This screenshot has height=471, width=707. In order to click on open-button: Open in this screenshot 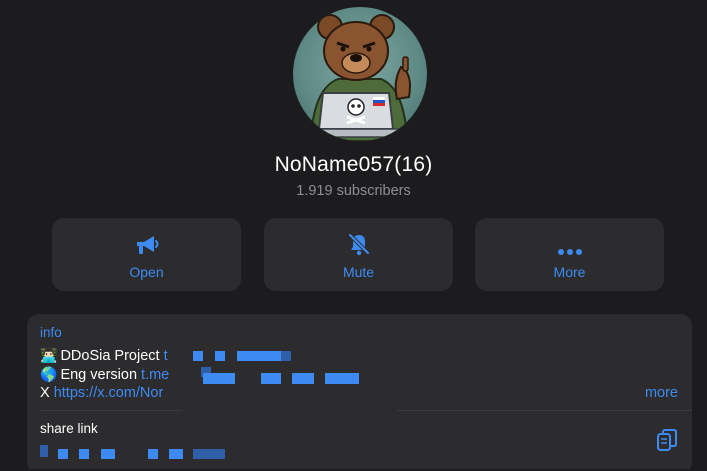, I will do `click(146, 254)`.